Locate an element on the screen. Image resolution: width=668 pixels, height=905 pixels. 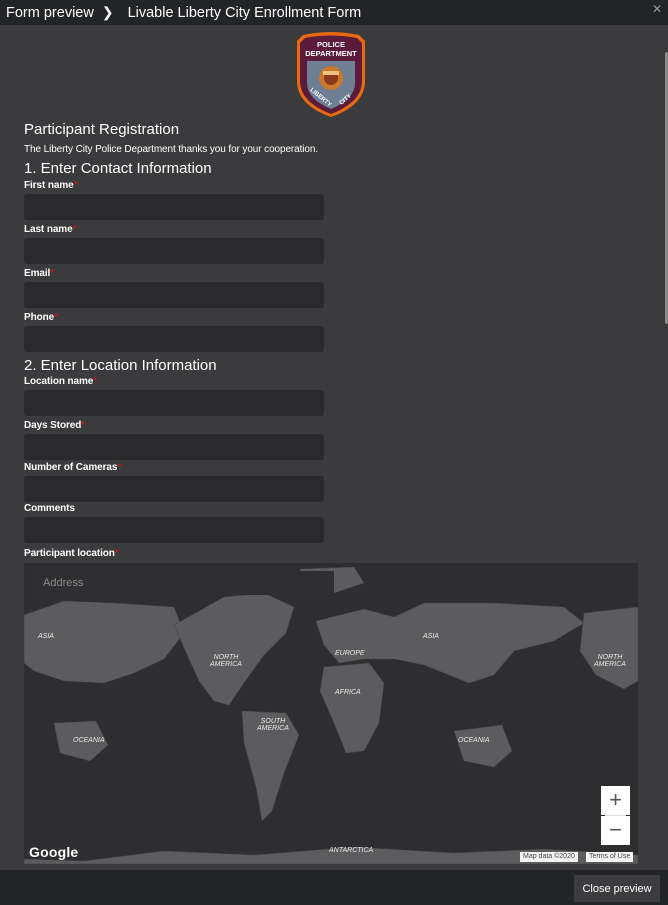
map-label-south-america: SOUTH AMERICA is located at coordinates (273, 725).